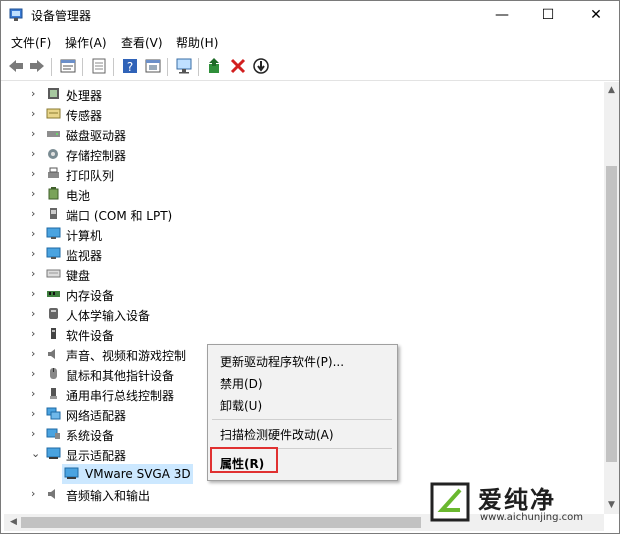  Describe the element at coordinates (119, 216) in the screenshot. I see `tree-item-label: 端口 (COM 和 LPT)` at that location.